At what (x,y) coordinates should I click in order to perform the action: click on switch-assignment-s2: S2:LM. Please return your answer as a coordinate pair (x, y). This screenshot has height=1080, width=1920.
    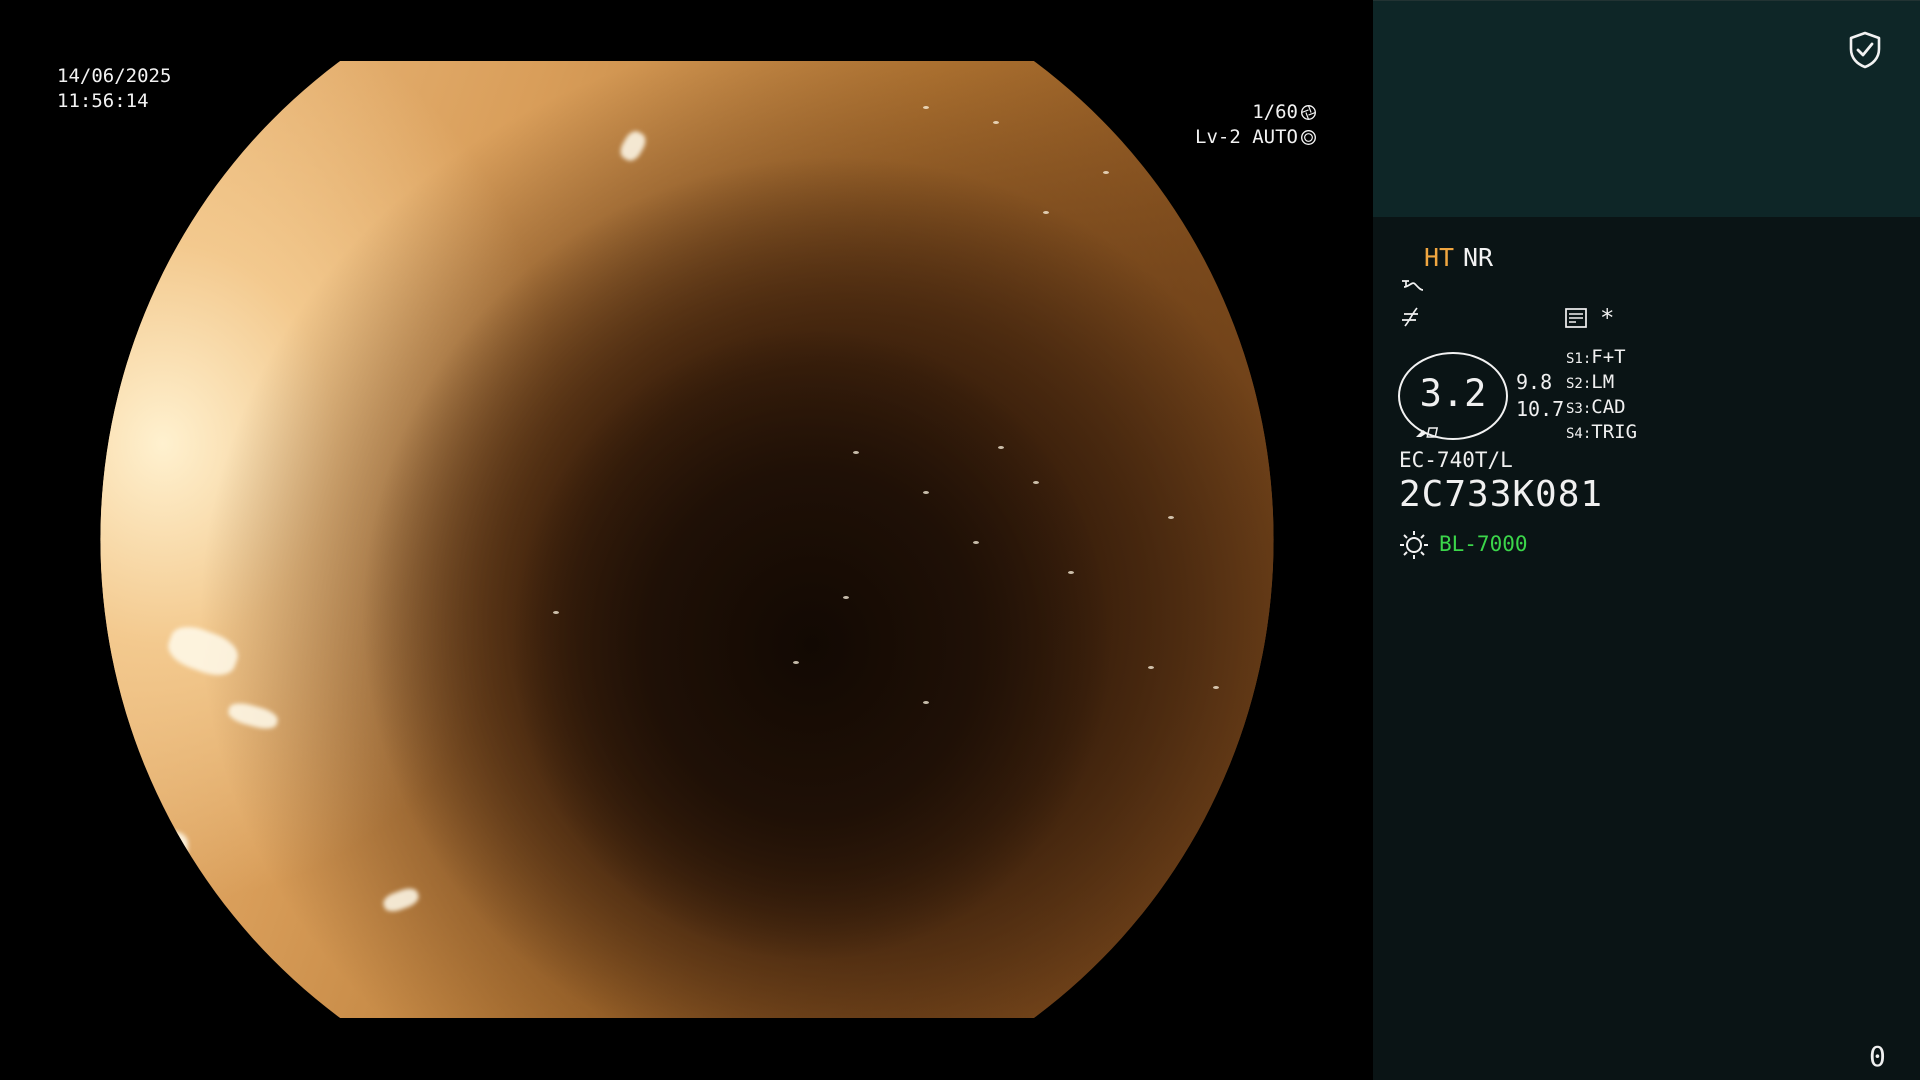
    Looking at the image, I should click on (1590, 382).